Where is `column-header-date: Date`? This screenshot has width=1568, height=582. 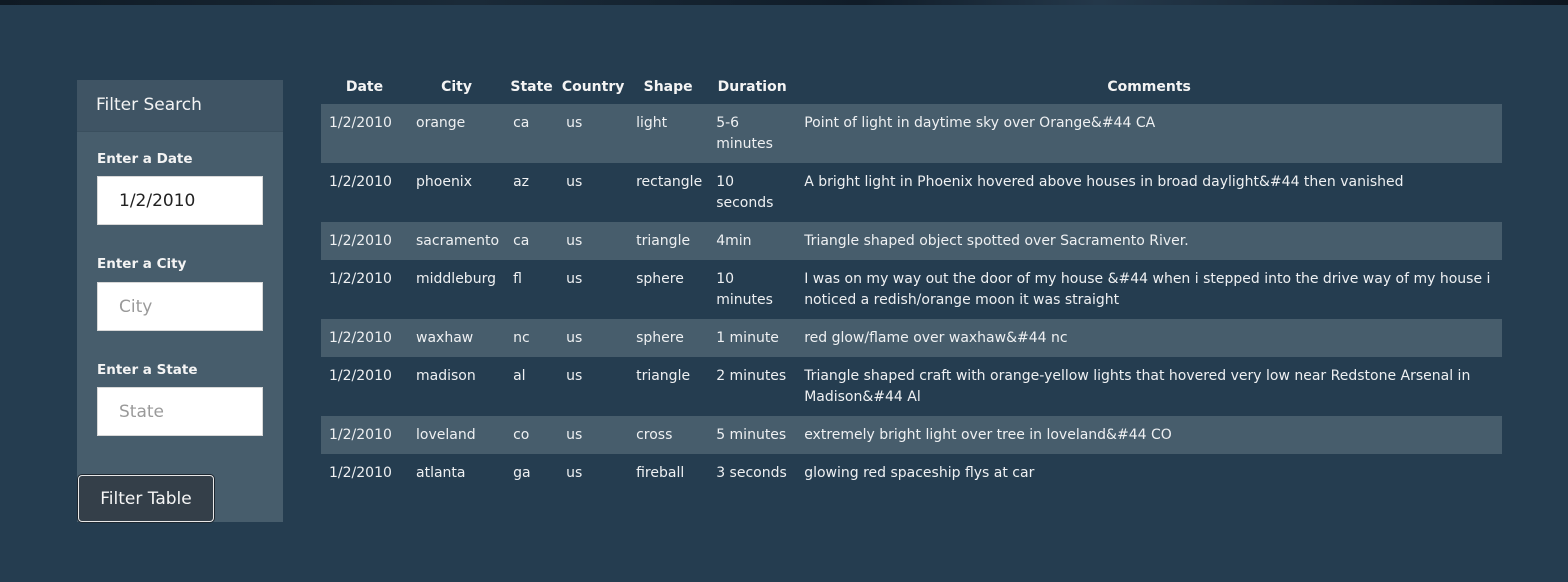
column-header-date: Date is located at coordinates (364, 87).